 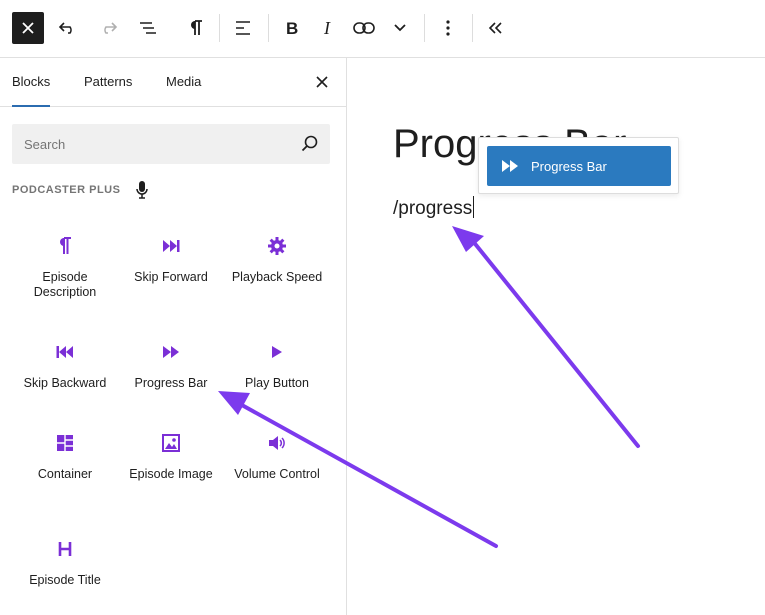 I want to click on paragraph-text: /progress, so click(x=433, y=208).